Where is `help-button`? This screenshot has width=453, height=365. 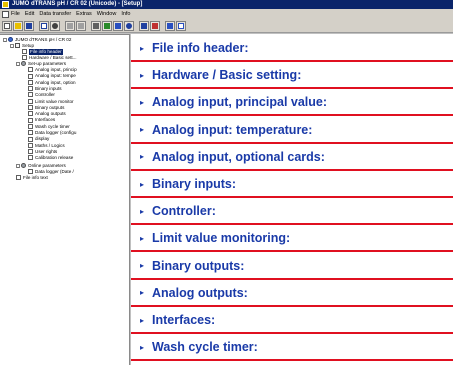 help-button is located at coordinates (170, 25).